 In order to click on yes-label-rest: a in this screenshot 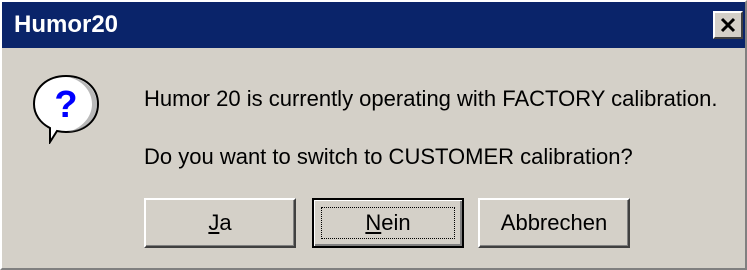, I will do `click(225, 222)`.